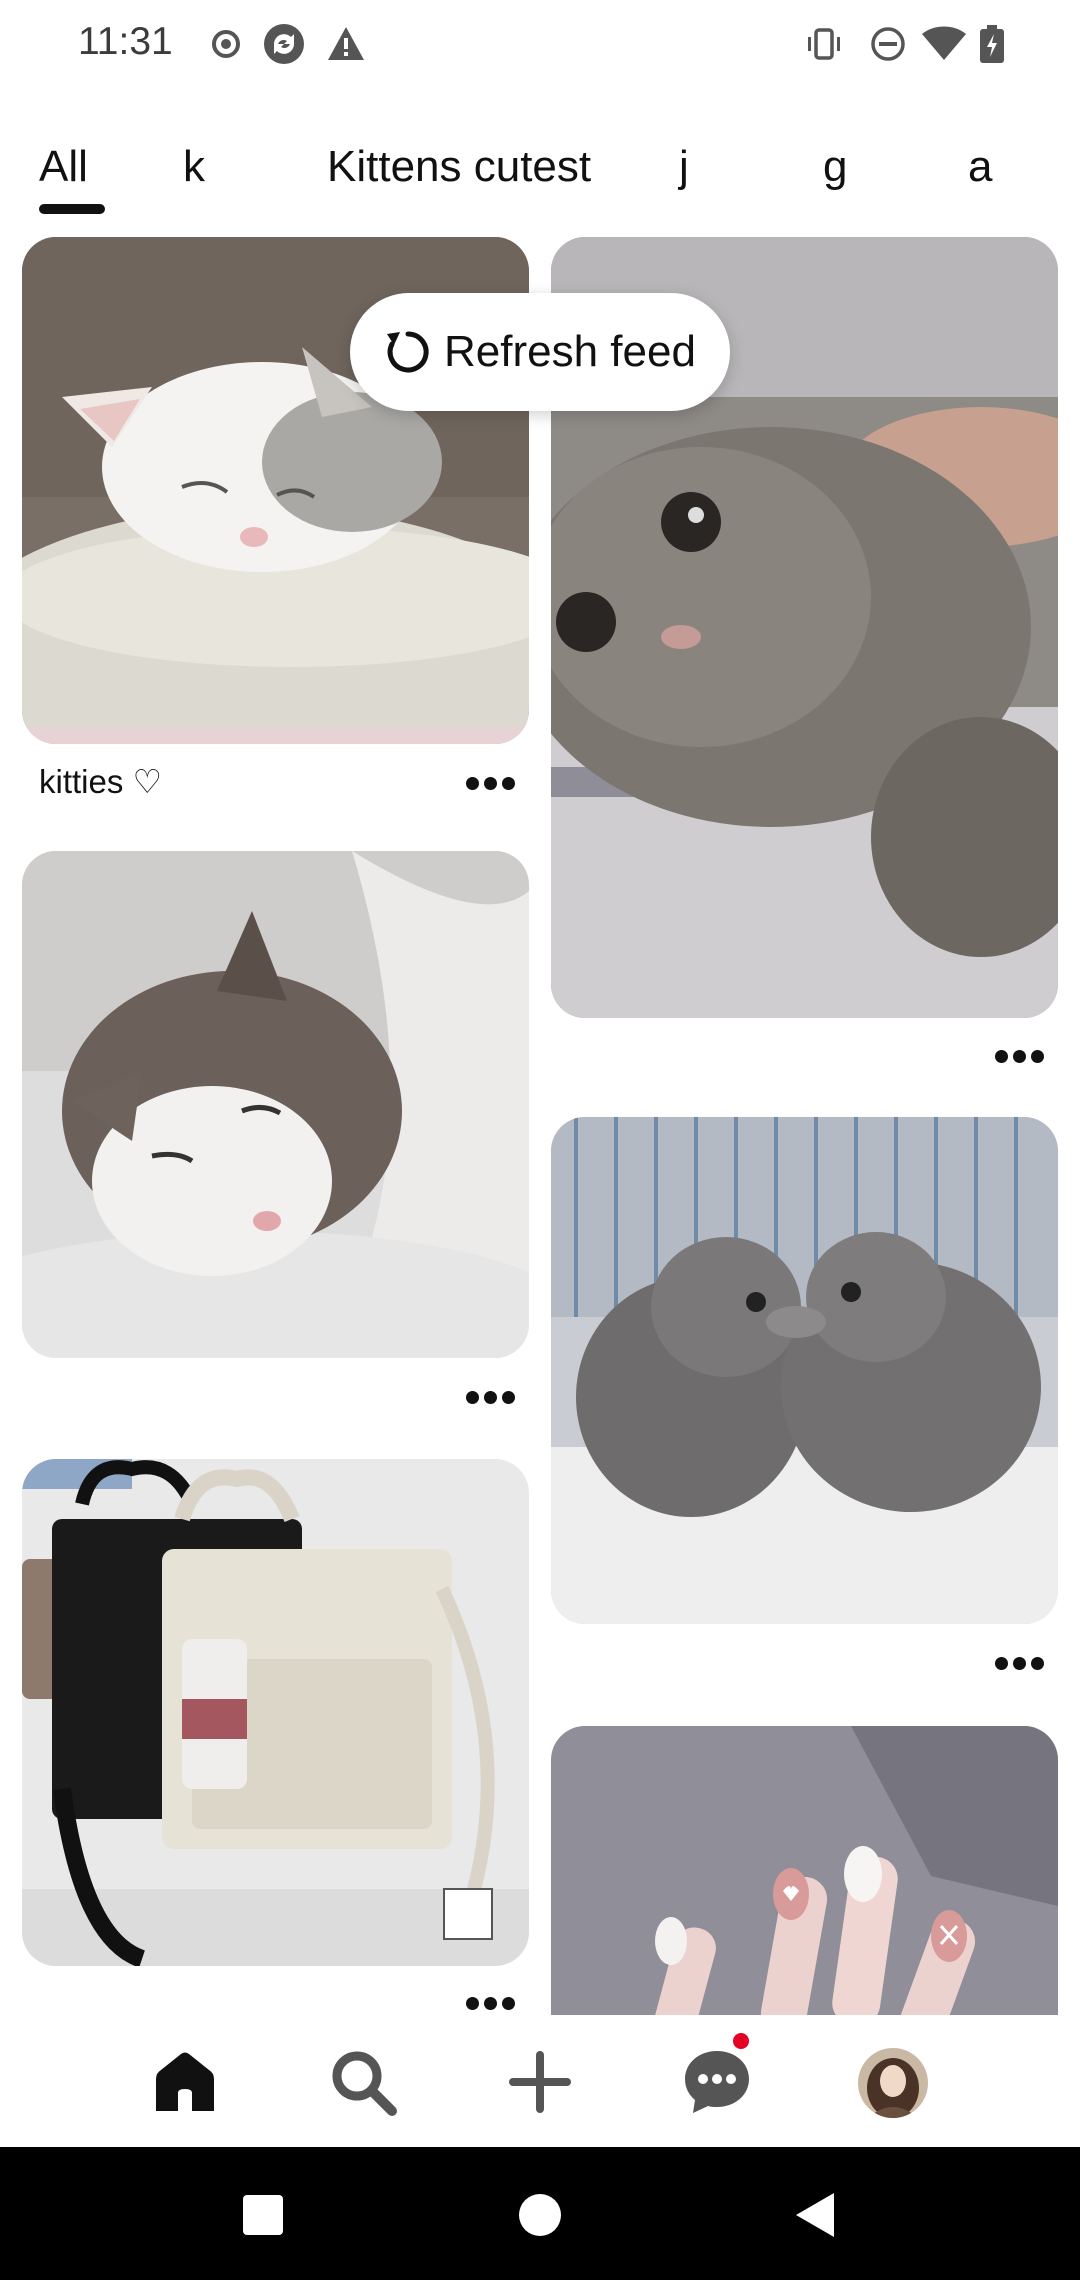 The height and width of the screenshot is (2280, 1080). I want to click on refresh-icon, so click(408, 352).